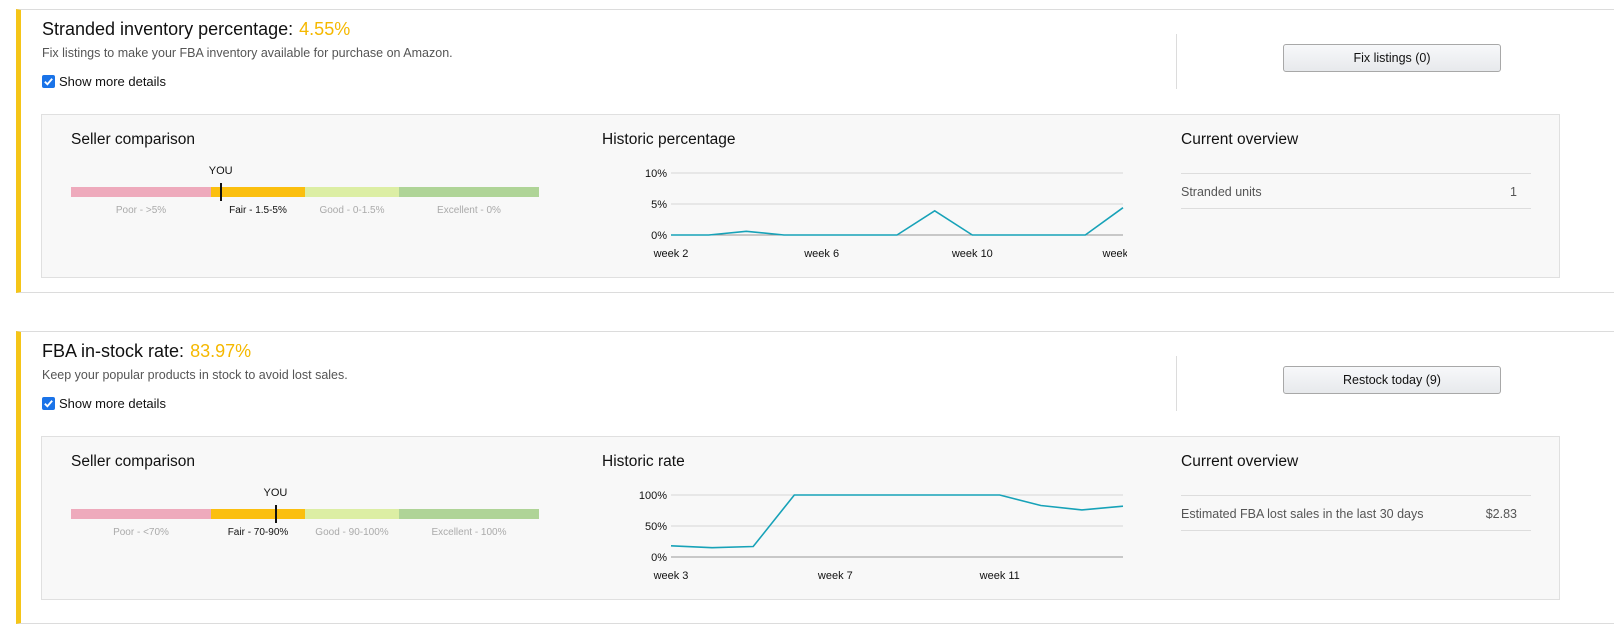 The height and width of the screenshot is (624, 1614). Describe the element at coordinates (1513, 192) in the screenshot. I see `overview-row-value: 1` at that location.